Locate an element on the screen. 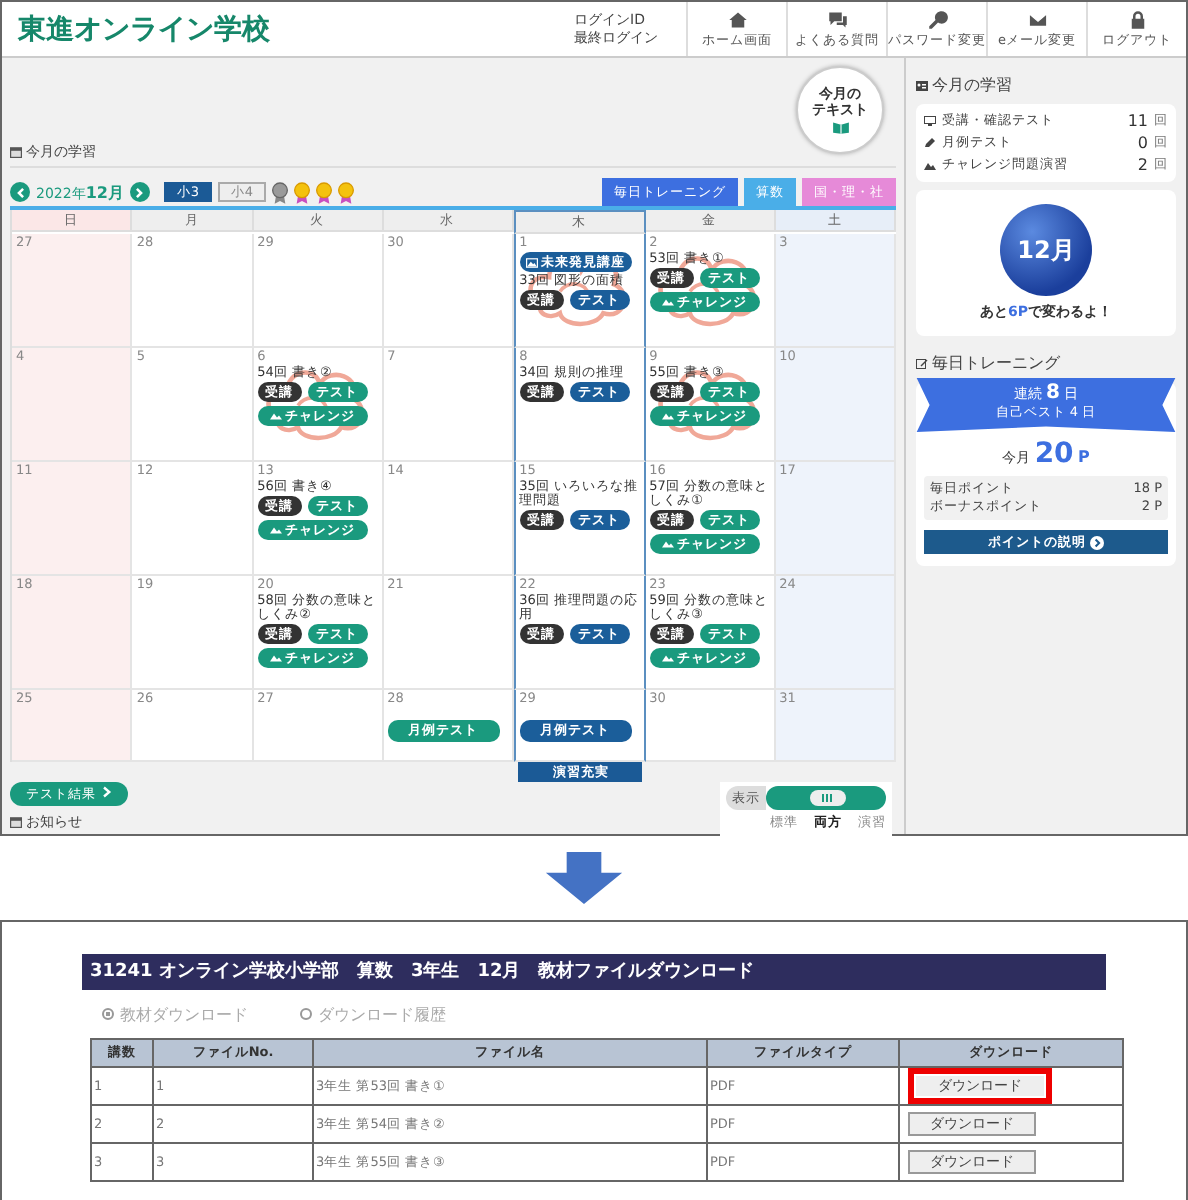  home-icon is located at coordinates (737, 19).